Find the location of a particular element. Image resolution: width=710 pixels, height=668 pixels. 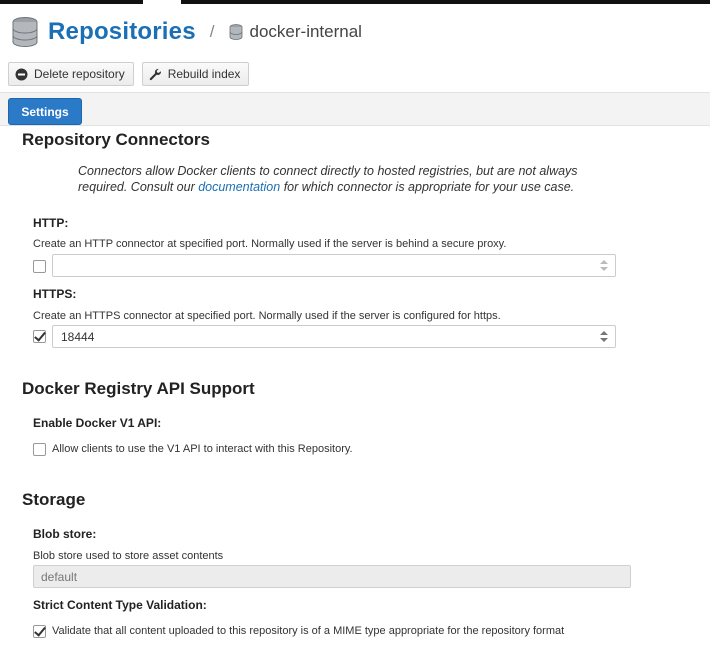

api-support-heading: Docker Registry API Support is located at coordinates (138, 388).